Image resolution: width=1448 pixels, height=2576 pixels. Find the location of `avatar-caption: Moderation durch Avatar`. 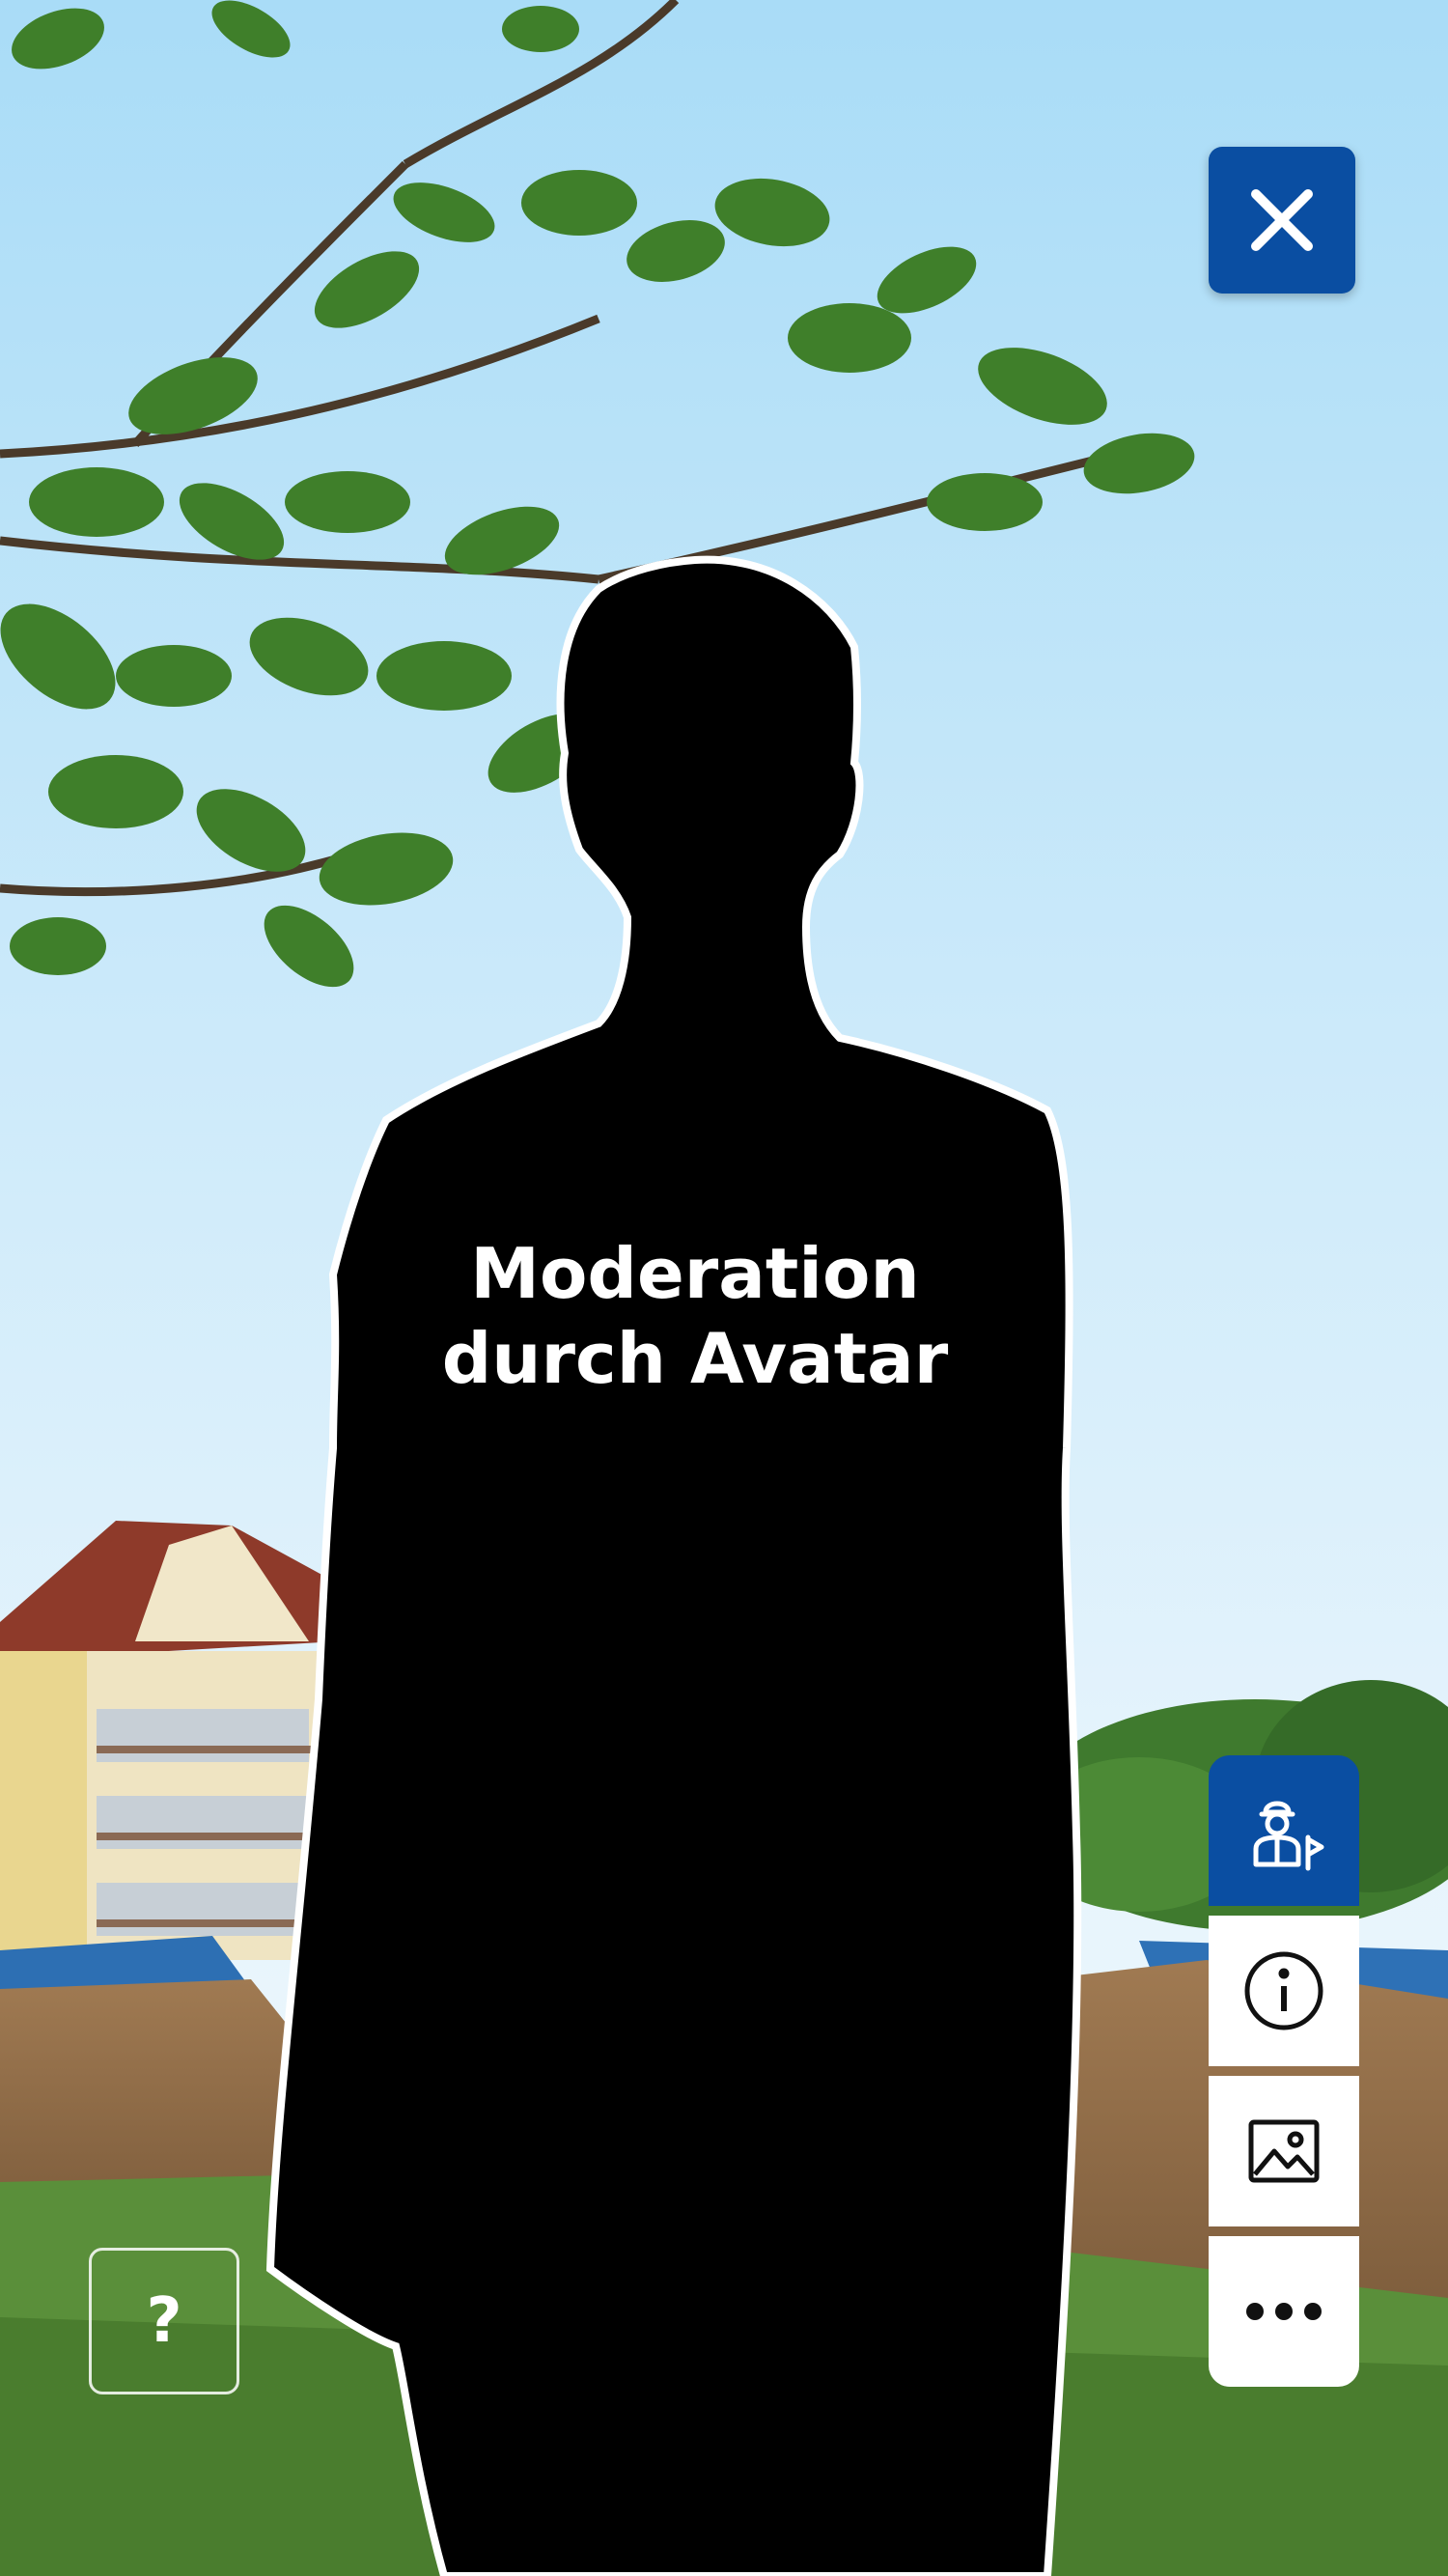

avatar-caption: Moderation durch Avatar is located at coordinates (695, 1316).